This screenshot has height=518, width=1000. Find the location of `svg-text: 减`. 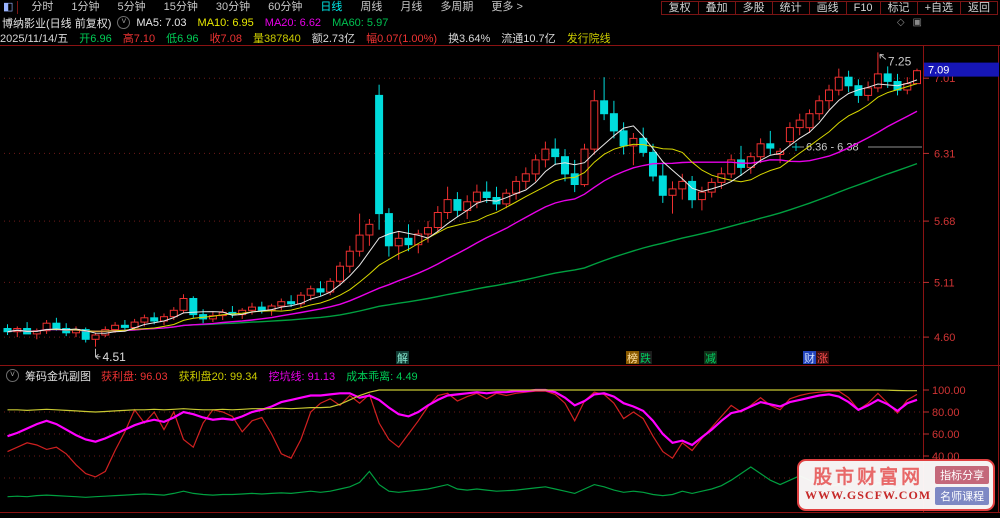

svg-text: 减 is located at coordinates (710, 358).